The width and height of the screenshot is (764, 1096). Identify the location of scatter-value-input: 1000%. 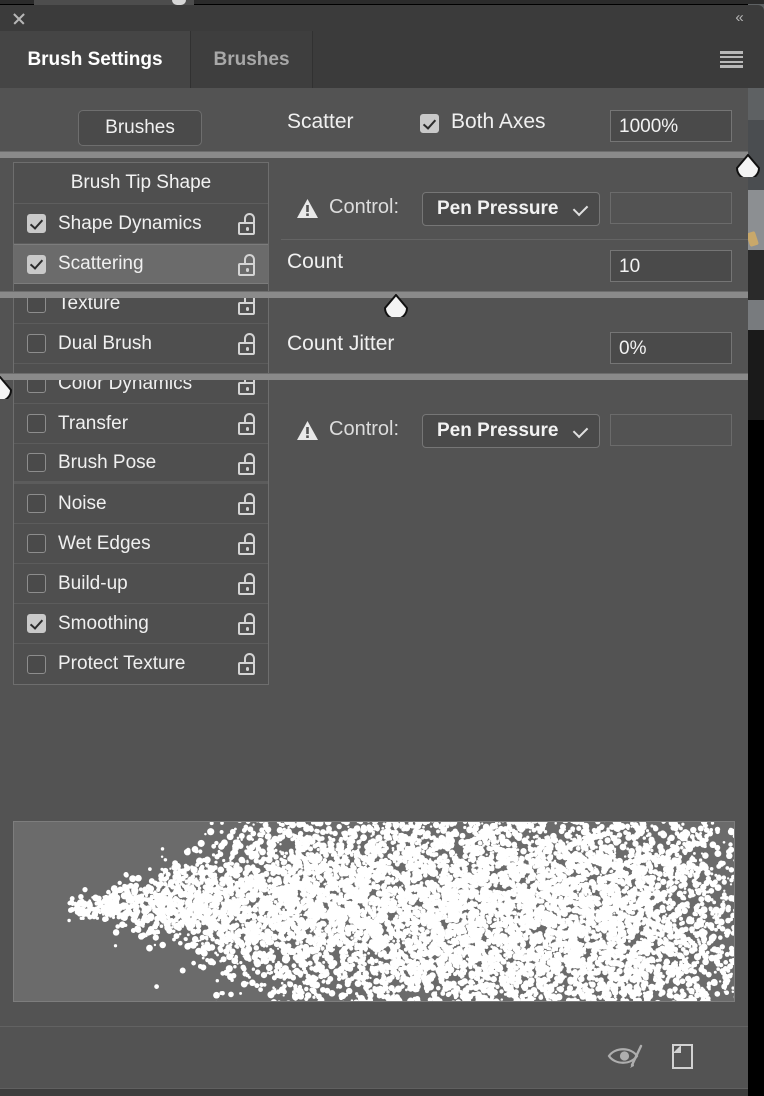
(671, 126).